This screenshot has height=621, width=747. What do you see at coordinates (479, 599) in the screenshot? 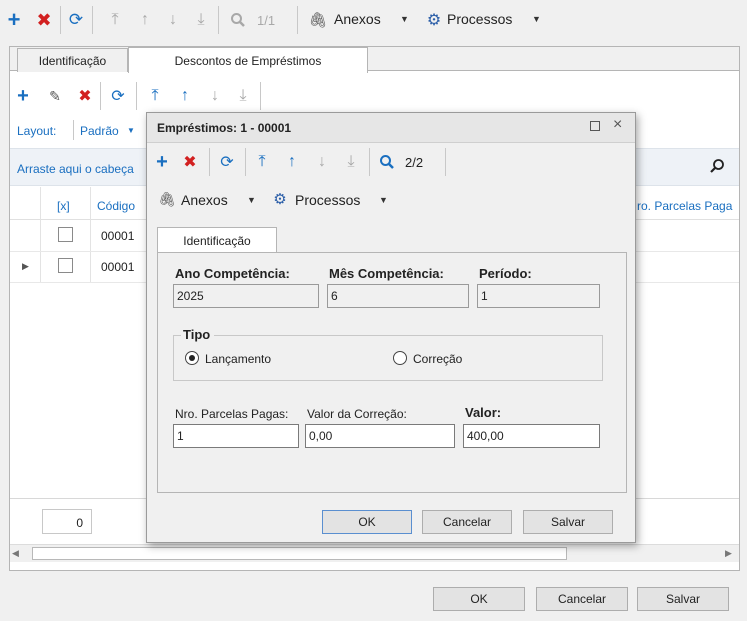
I see `ok-button: OK` at bounding box center [479, 599].